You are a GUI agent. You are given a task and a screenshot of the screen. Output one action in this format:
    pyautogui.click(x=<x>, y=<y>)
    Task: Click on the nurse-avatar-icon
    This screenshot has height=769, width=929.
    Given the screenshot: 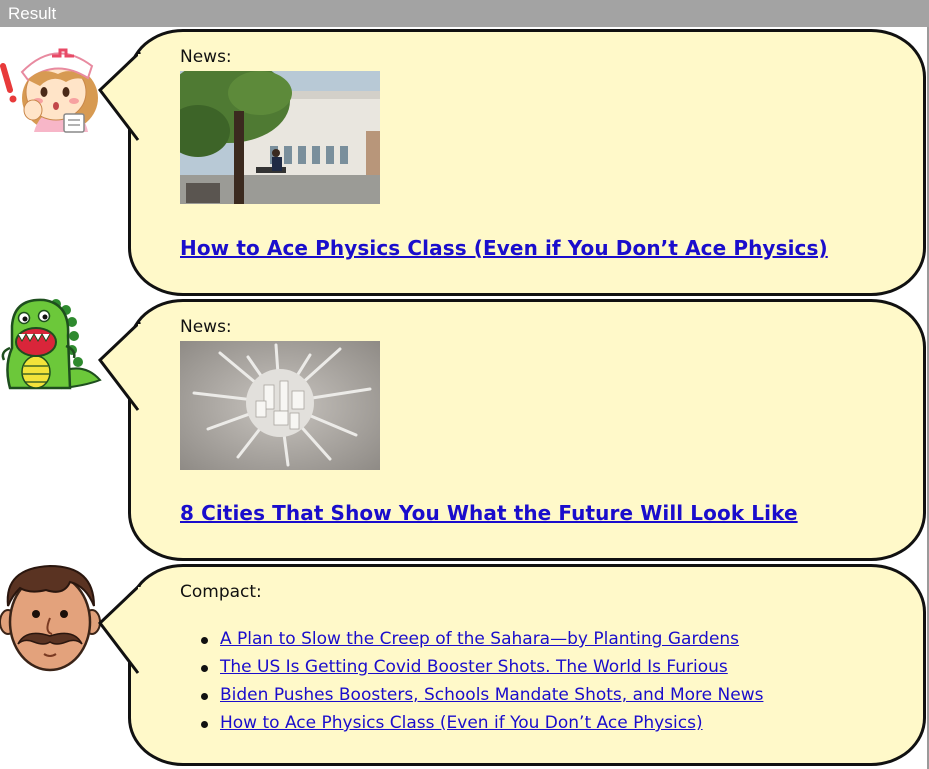 What is the action you would take?
    pyautogui.click(x=49, y=90)
    